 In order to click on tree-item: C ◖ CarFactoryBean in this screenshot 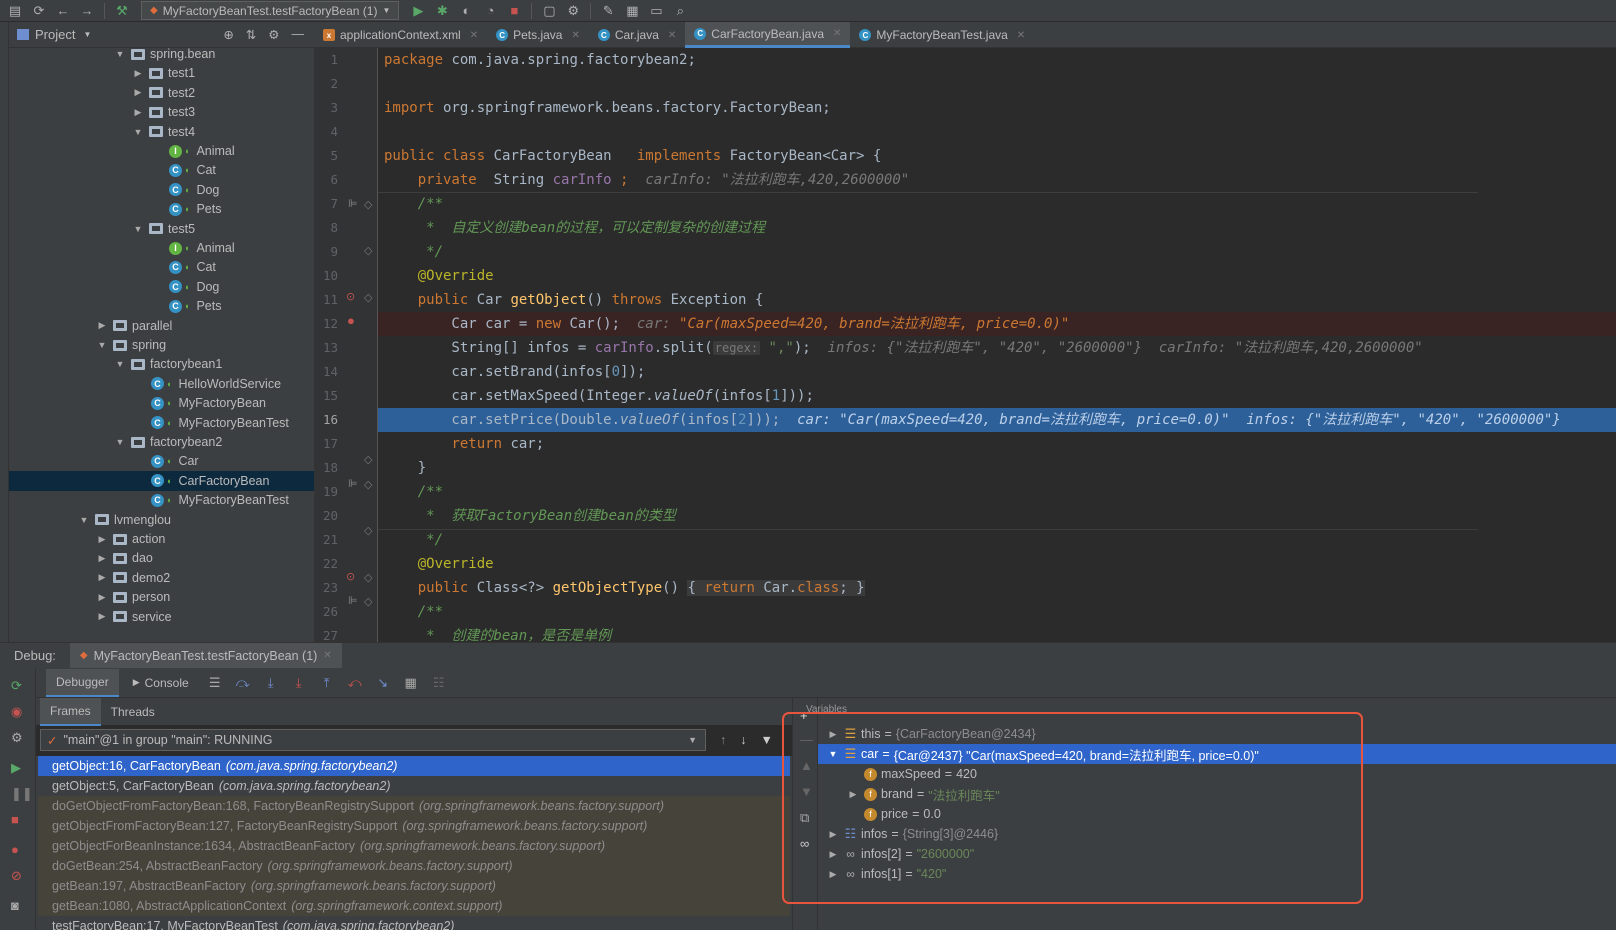, I will do `click(161, 480)`.